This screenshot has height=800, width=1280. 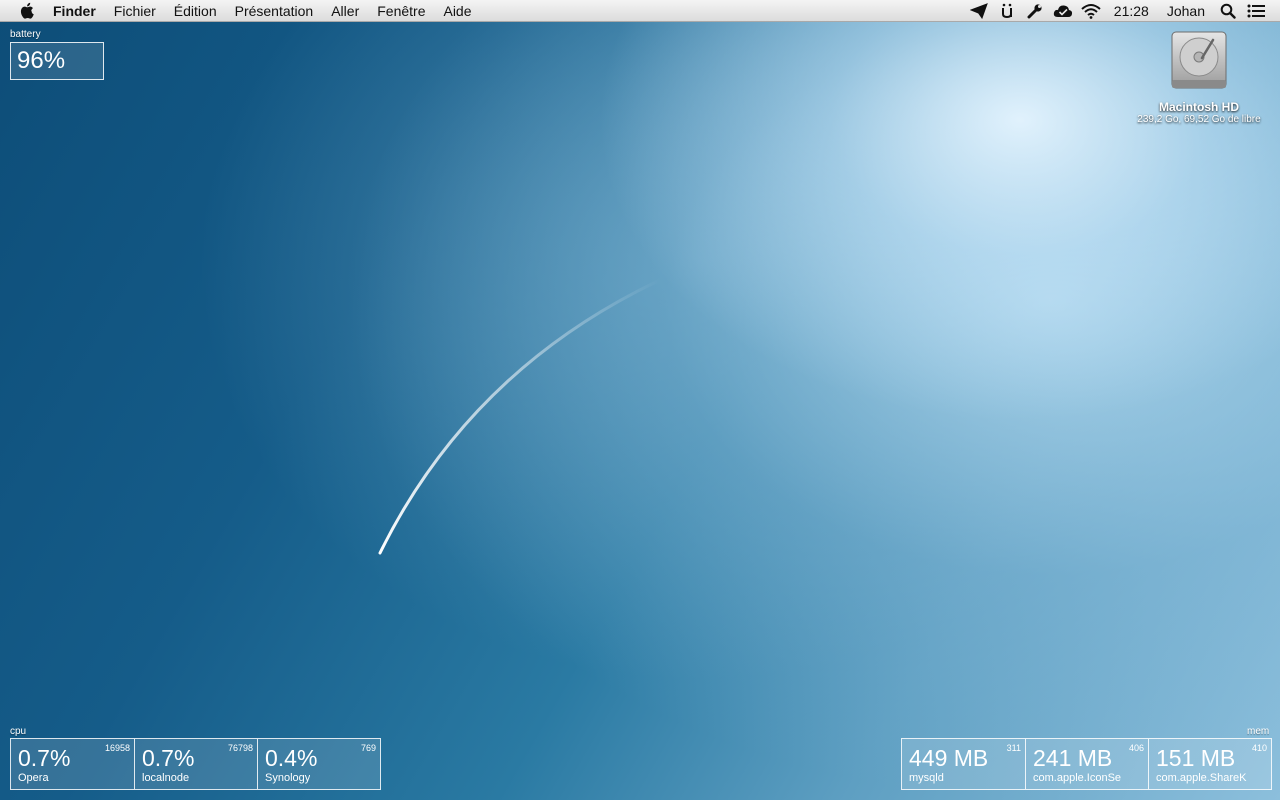 What do you see at coordinates (274, 11) in the screenshot?
I see `menu-presentation: Présentation` at bounding box center [274, 11].